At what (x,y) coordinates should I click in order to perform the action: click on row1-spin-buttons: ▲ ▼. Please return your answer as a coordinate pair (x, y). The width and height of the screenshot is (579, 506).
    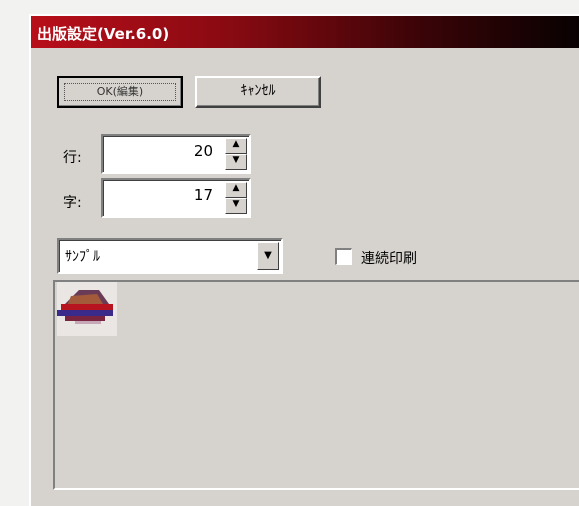
    Looking at the image, I should click on (236, 154).